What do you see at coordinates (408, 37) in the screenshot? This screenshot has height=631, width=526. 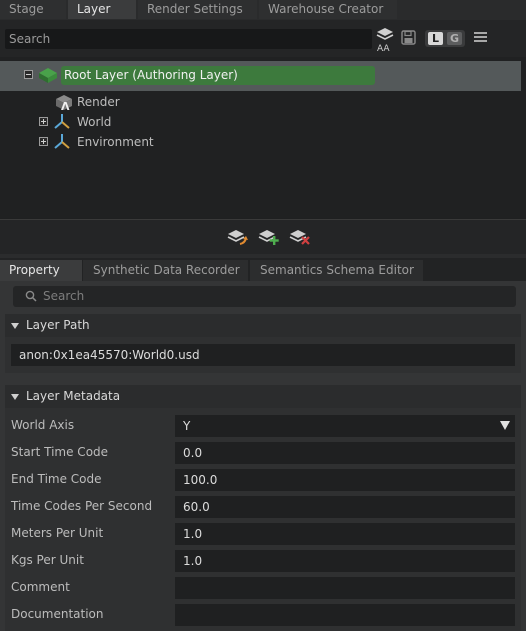 I see `save-icon` at bounding box center [408, 37].